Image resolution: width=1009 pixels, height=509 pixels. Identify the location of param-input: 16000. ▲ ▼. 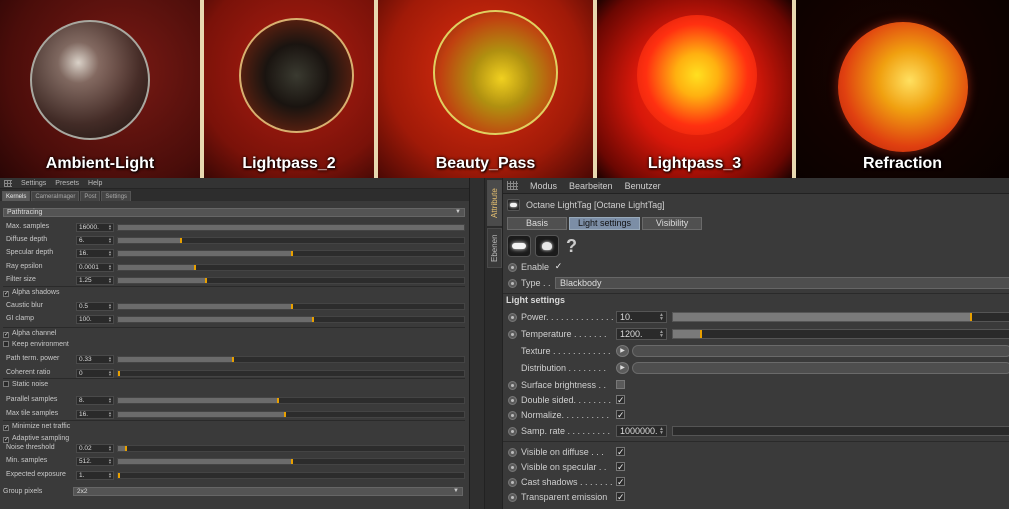
(95, 227).